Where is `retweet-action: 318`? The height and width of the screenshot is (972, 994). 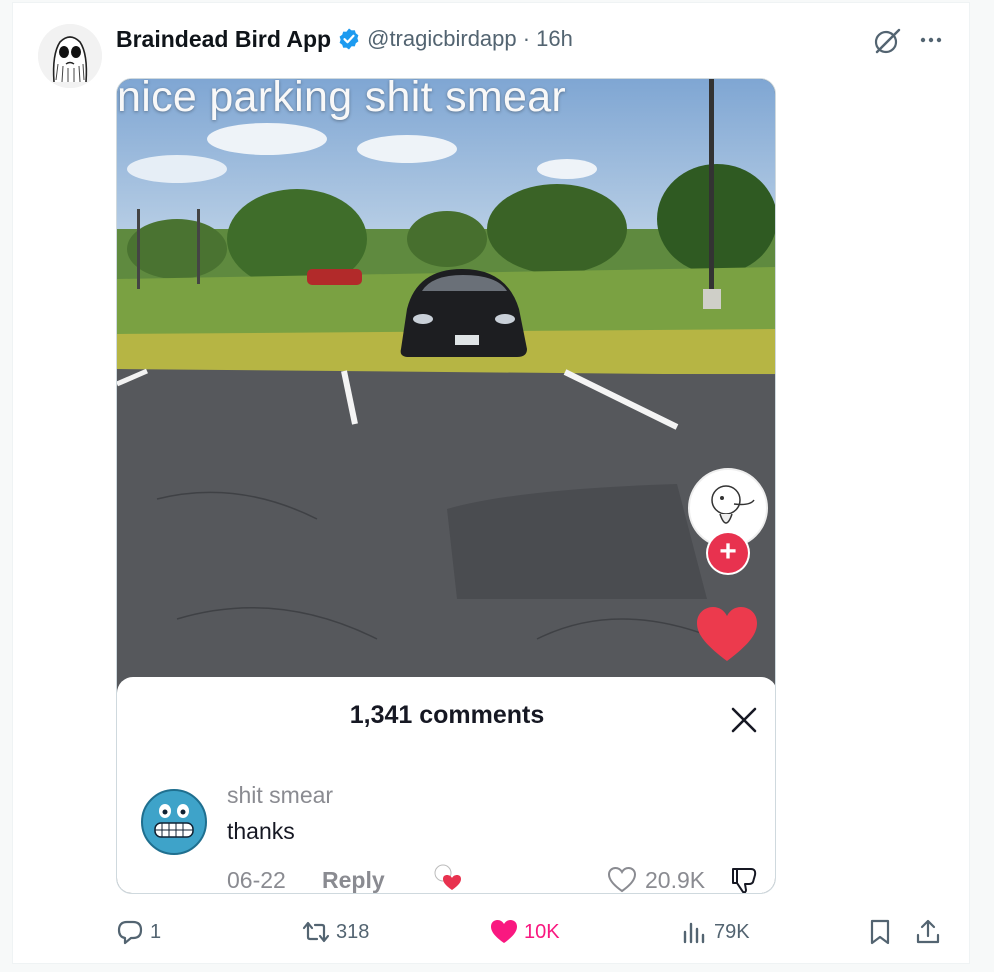
retweet-action: 318 is located at coordinates (335, 932).